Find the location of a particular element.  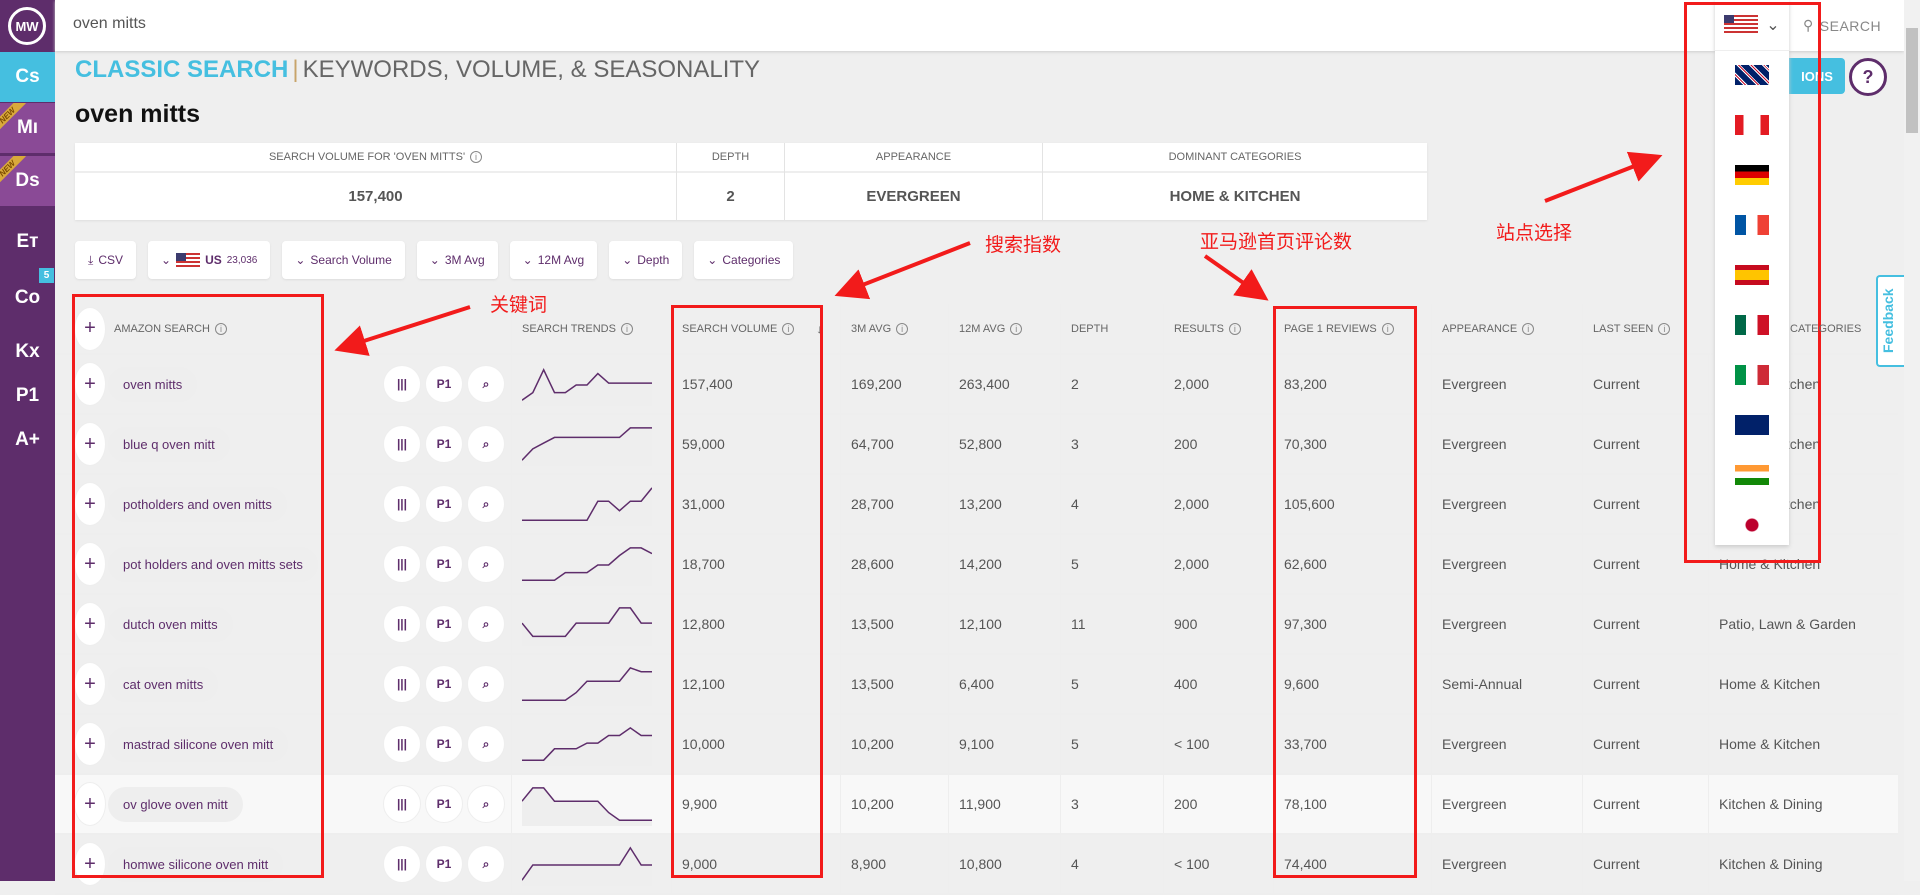

results-cell: 2,000 is located at coordinates (1186, 504).